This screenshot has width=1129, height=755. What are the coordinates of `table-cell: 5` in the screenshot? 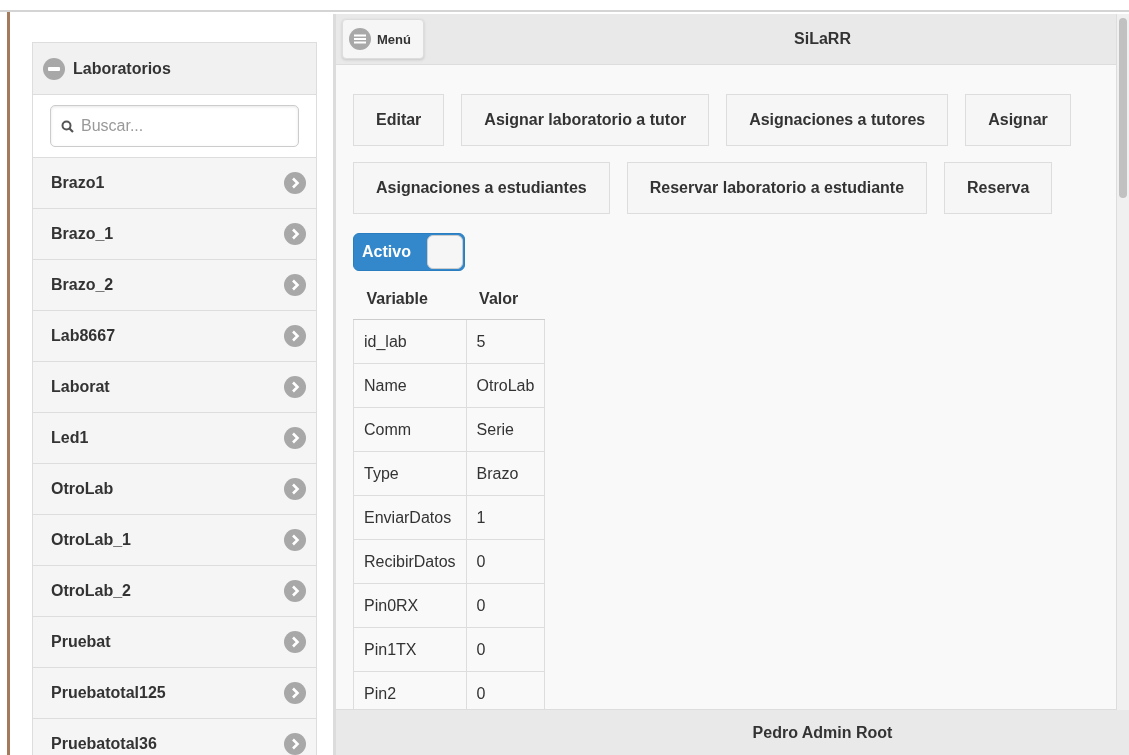 It's located at (505, 341).